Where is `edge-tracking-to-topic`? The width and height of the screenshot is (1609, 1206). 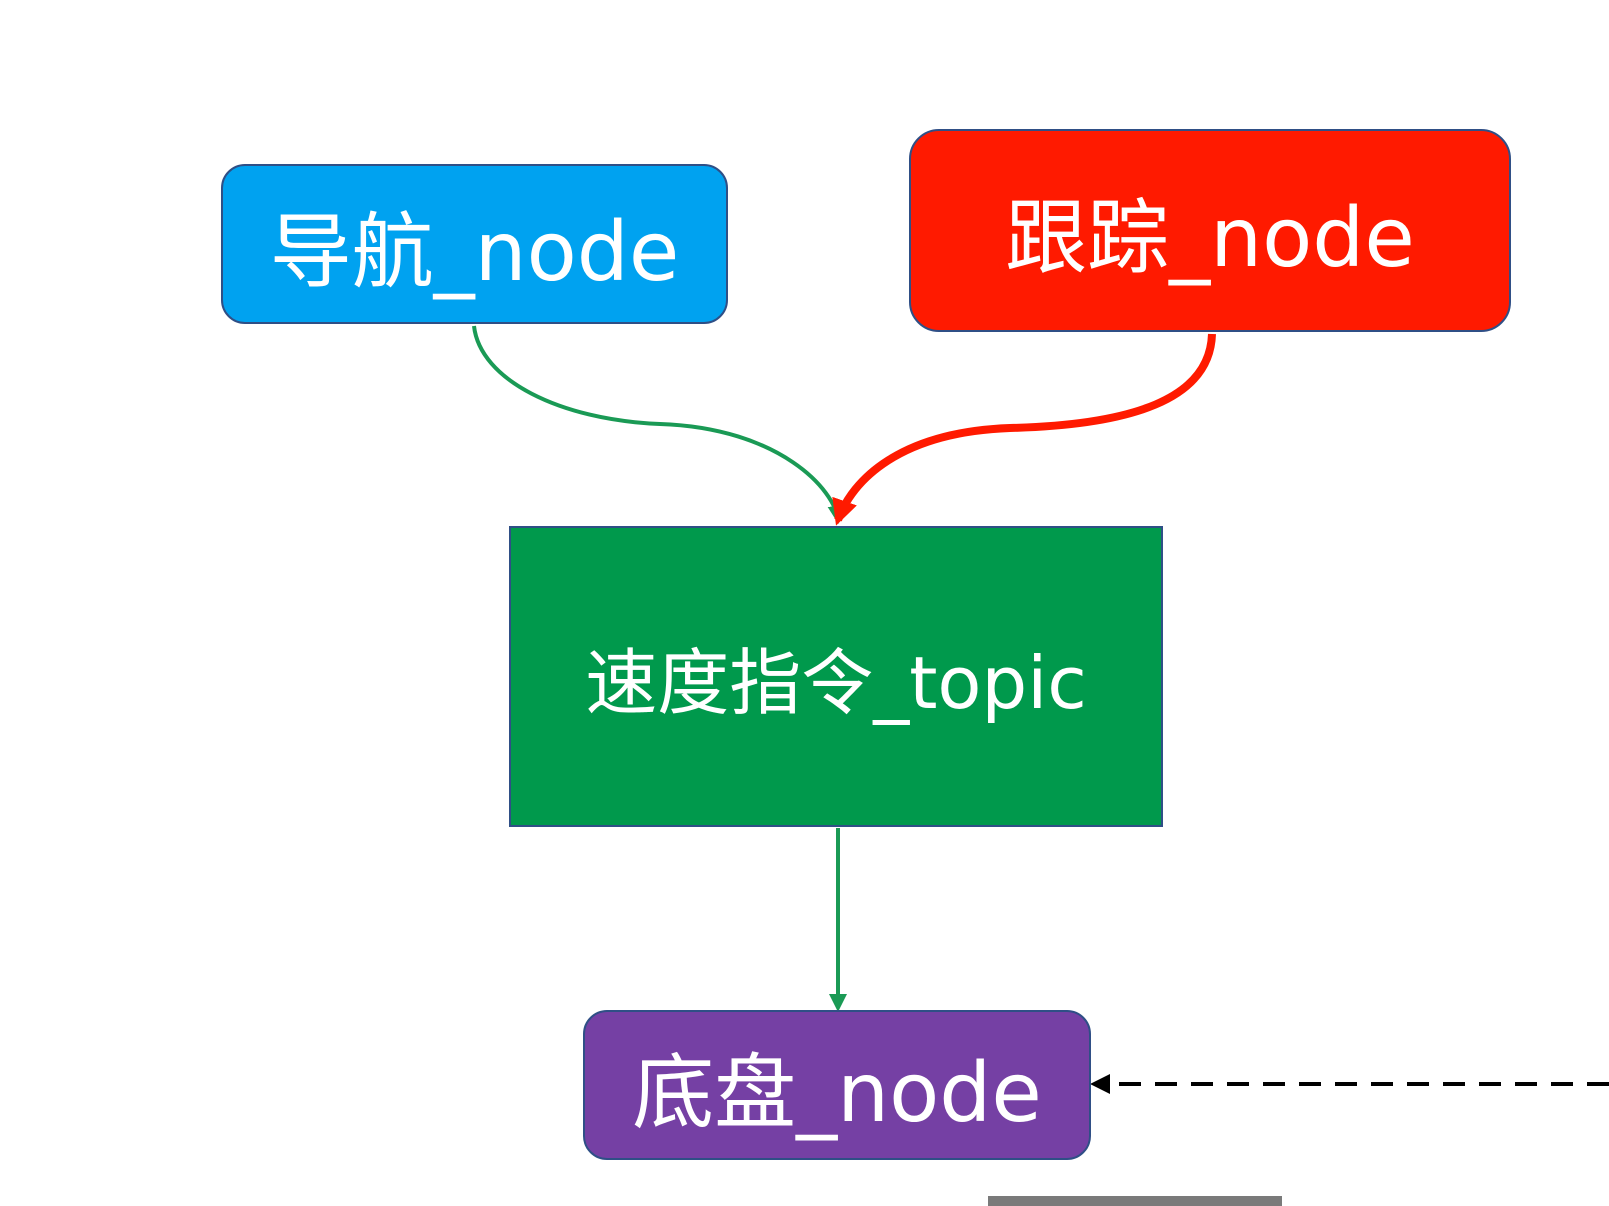
edge-tracking-to-topic is located at coordinates (1024, 429).